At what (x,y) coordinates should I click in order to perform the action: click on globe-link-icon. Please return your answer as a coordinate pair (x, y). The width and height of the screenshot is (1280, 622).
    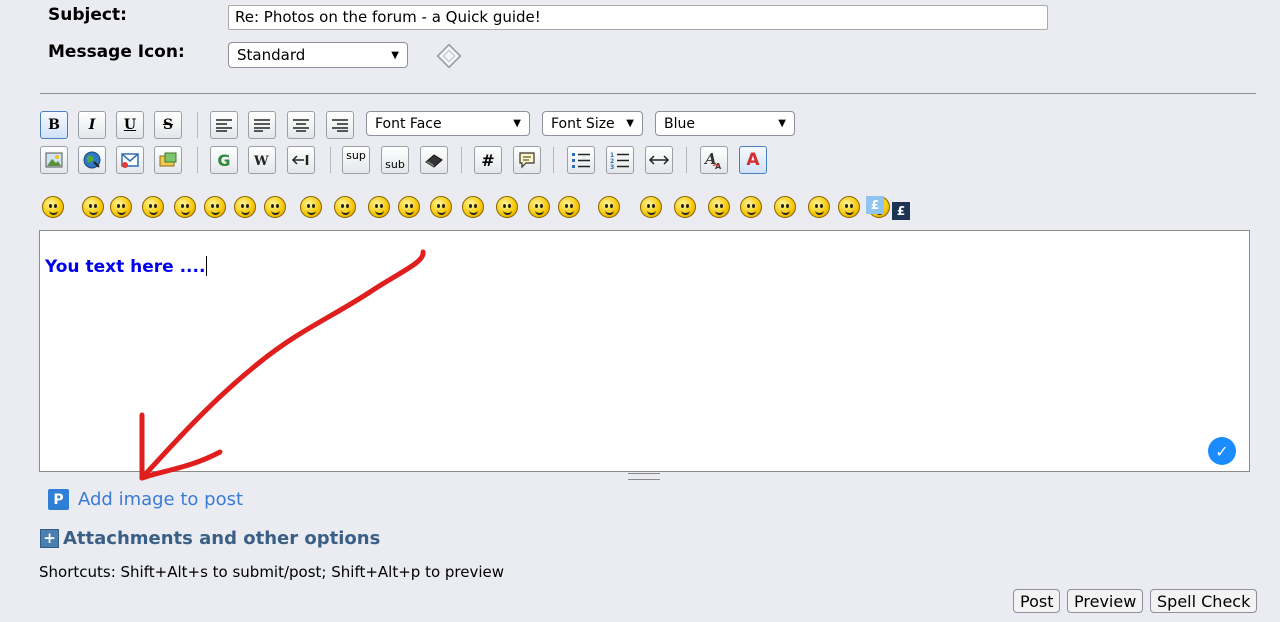
    Looking at the image, I should click on (92, 160).